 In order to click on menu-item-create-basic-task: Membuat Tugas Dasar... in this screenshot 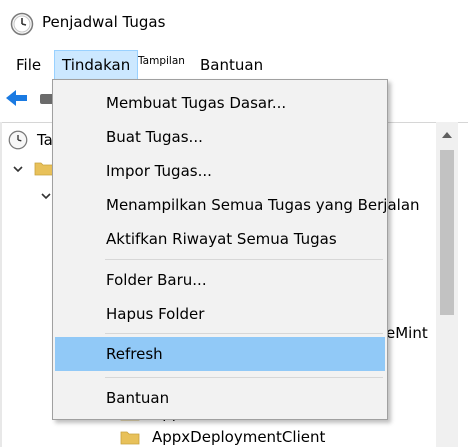, I will do `click(220, 103)`.